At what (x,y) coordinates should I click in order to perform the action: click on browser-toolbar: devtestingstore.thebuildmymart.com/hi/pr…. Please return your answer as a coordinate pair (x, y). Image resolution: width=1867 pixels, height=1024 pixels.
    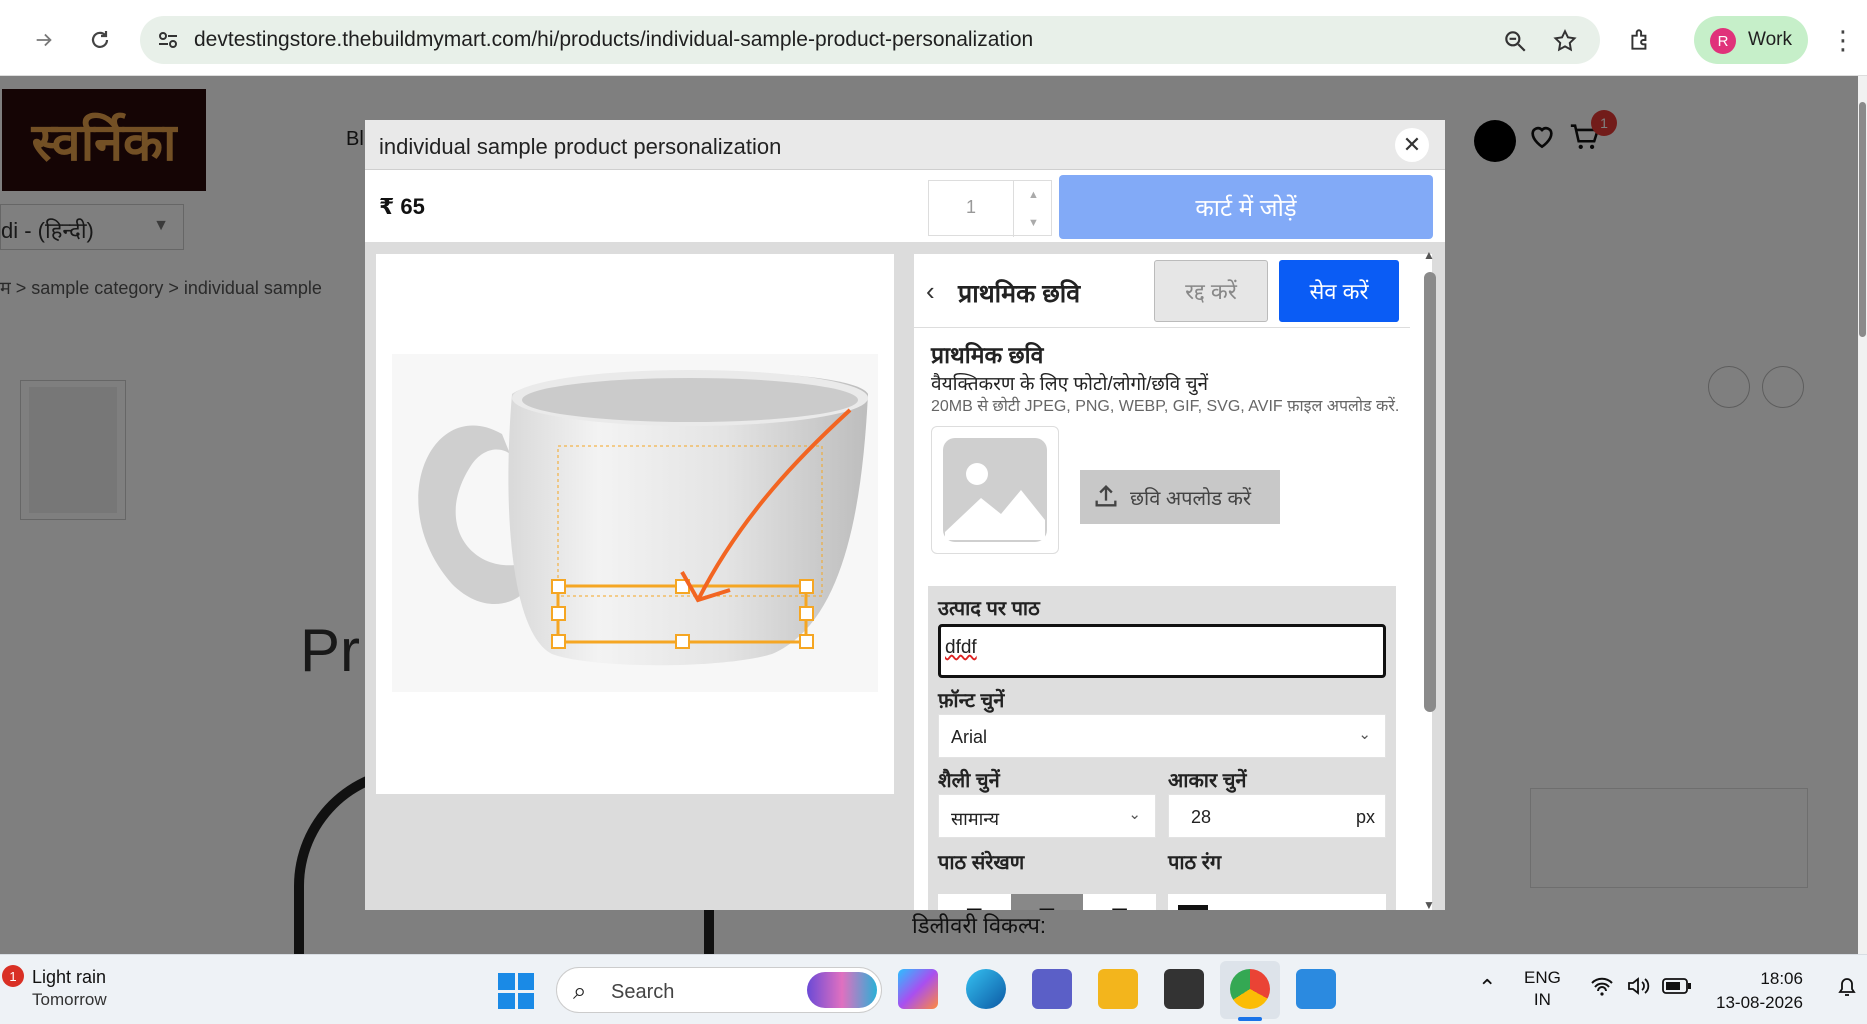
    Looking at the image, I should click on (933, 38).